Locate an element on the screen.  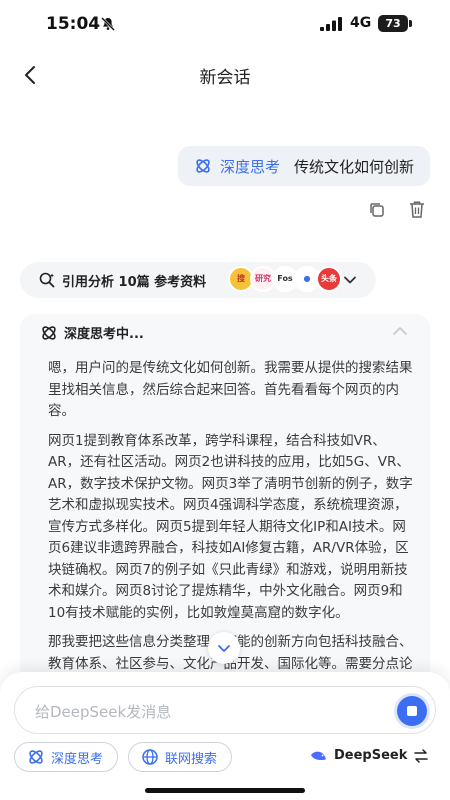
scroll-to-bottom-button is located at coordinates (224, 648).